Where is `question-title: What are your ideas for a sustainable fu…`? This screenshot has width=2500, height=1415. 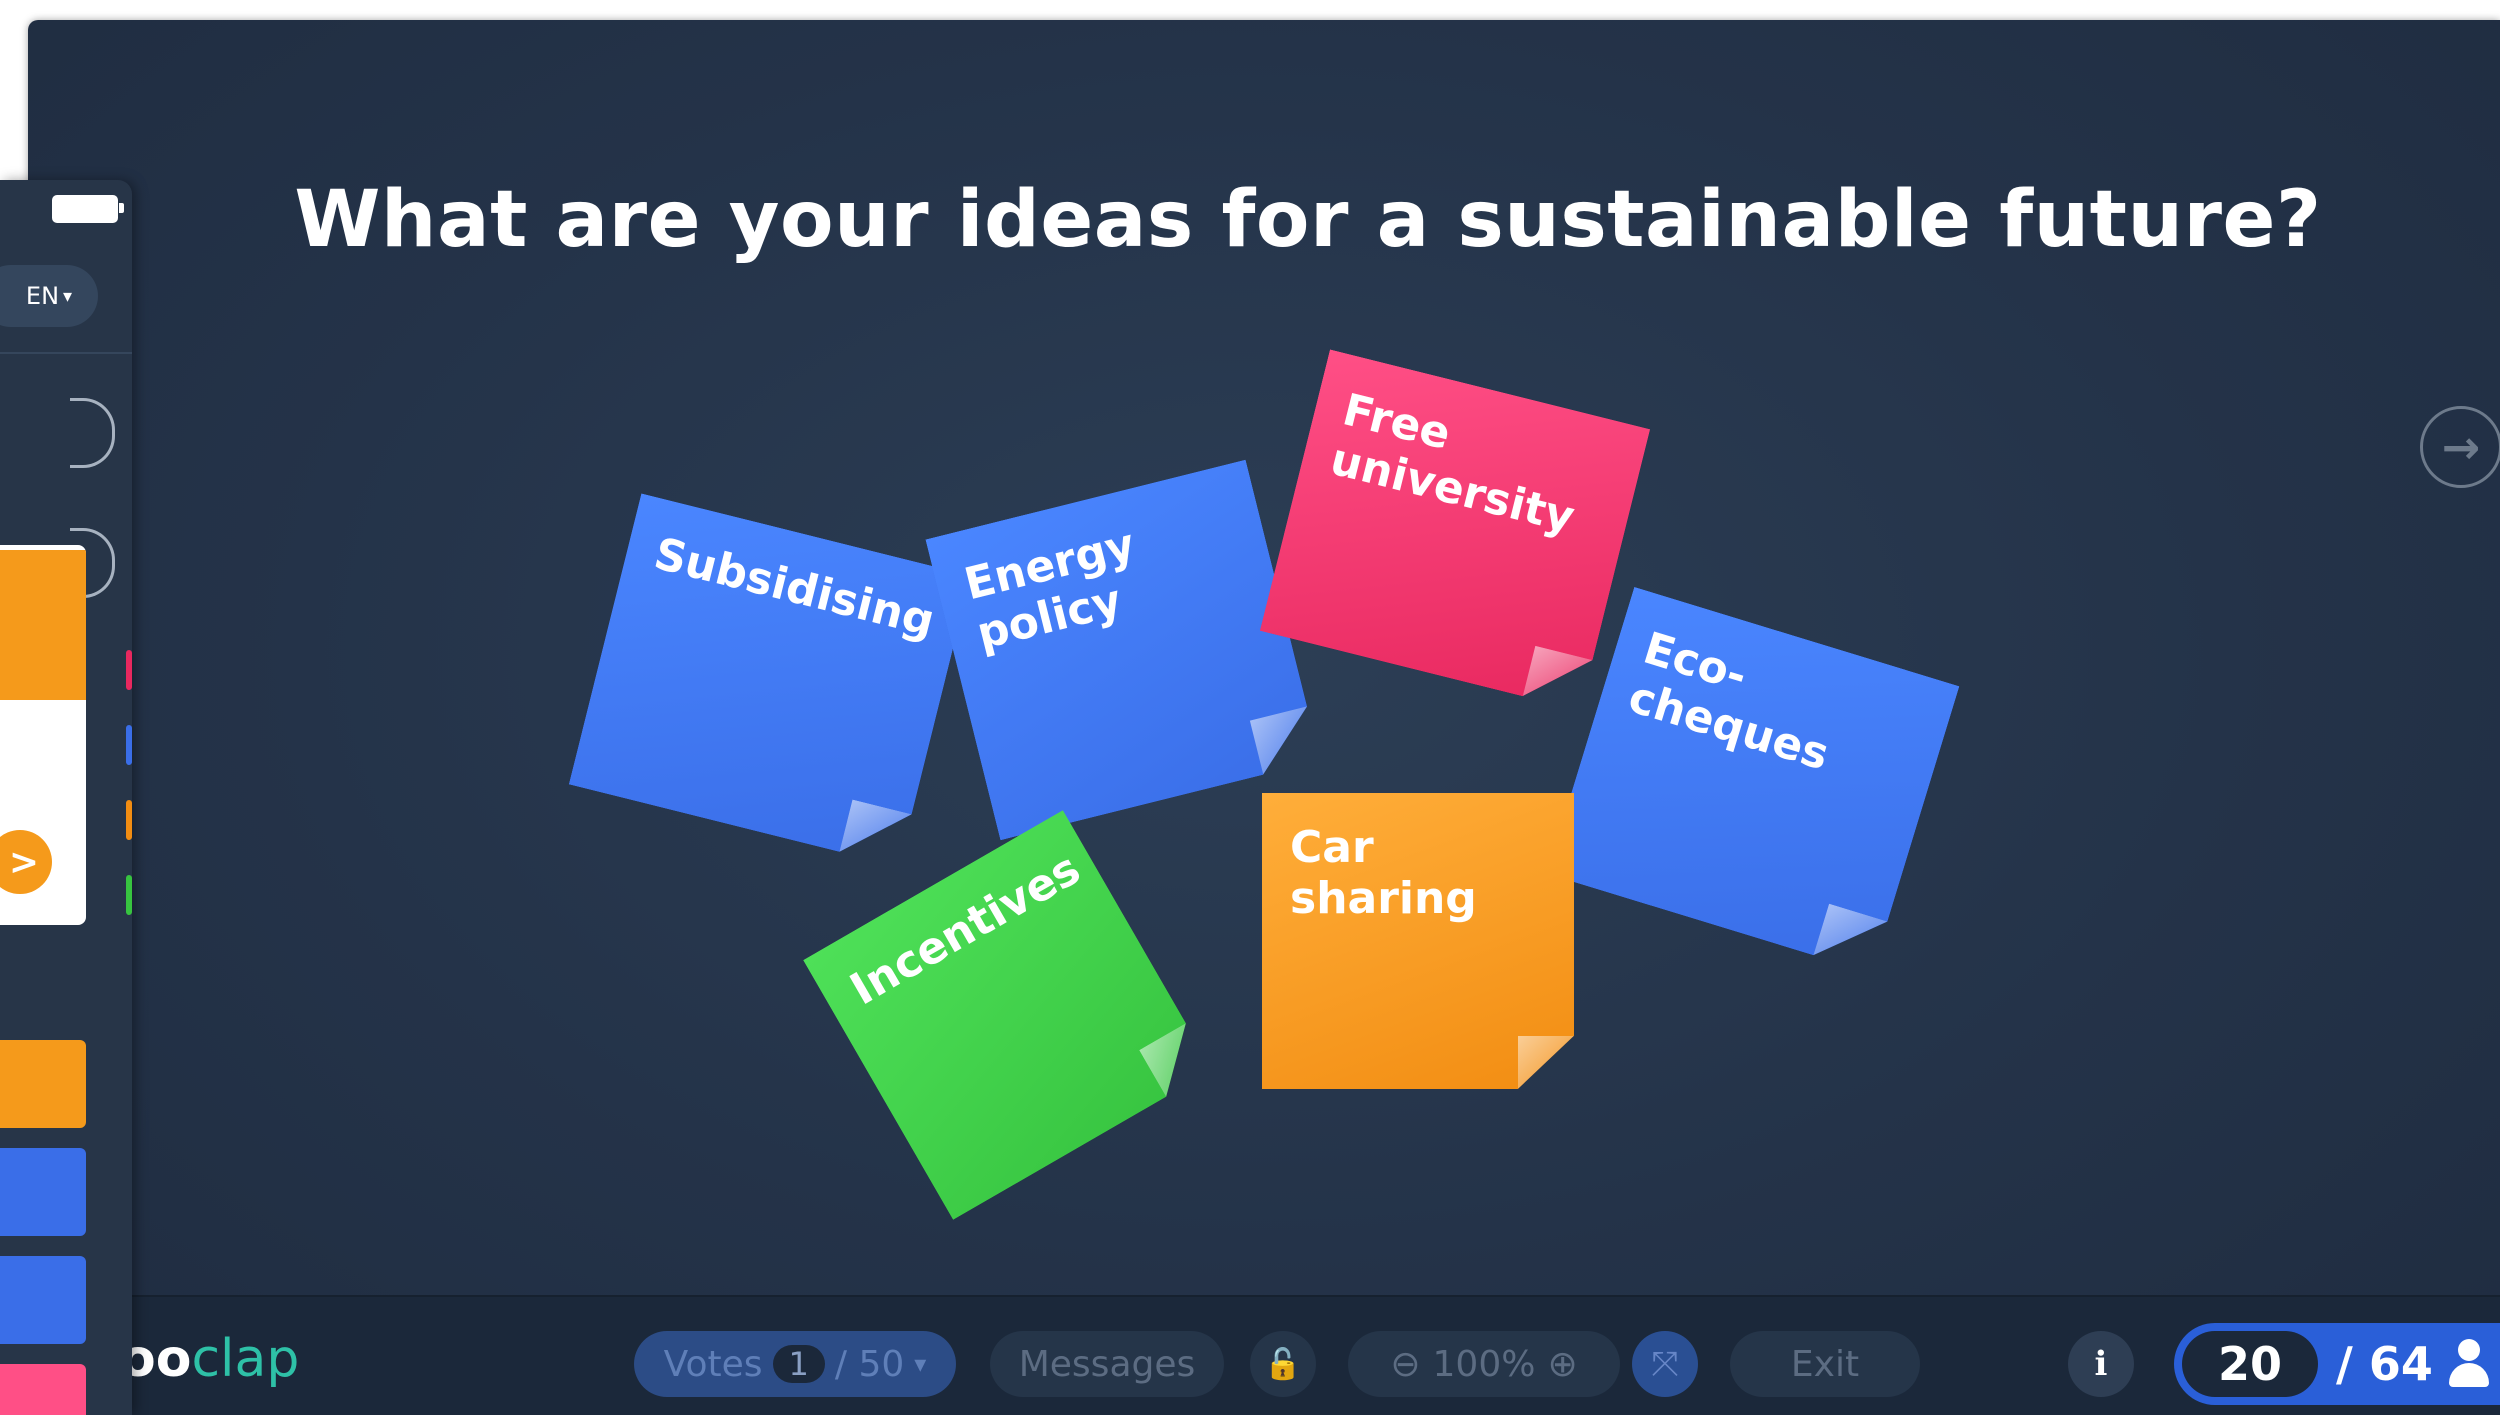 question-title: What are your ideas for a sustainable fu… is located at coordinates (1308, 220).